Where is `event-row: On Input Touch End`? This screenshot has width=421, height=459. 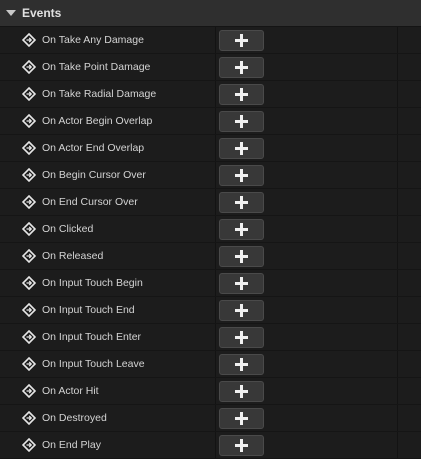
event-row: On Input Touch End is located at coordinates (210, 310).